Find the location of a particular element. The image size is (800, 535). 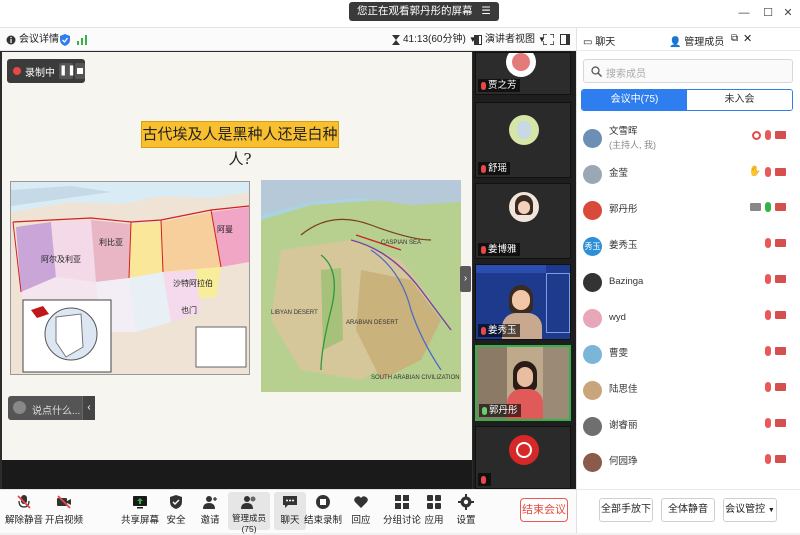

avatar: 秀玉 is located at coordinates (592, 246).